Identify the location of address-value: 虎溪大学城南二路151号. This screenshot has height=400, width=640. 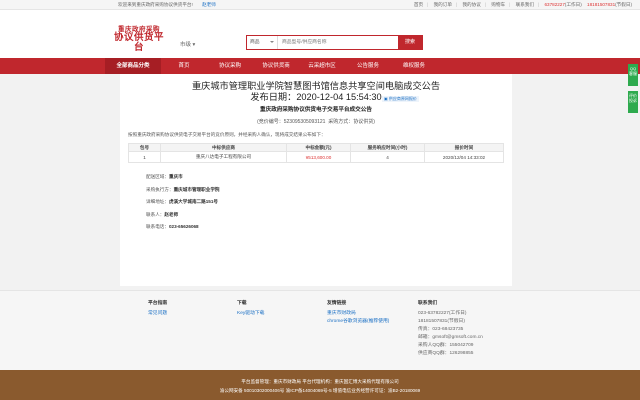
(193, 201).